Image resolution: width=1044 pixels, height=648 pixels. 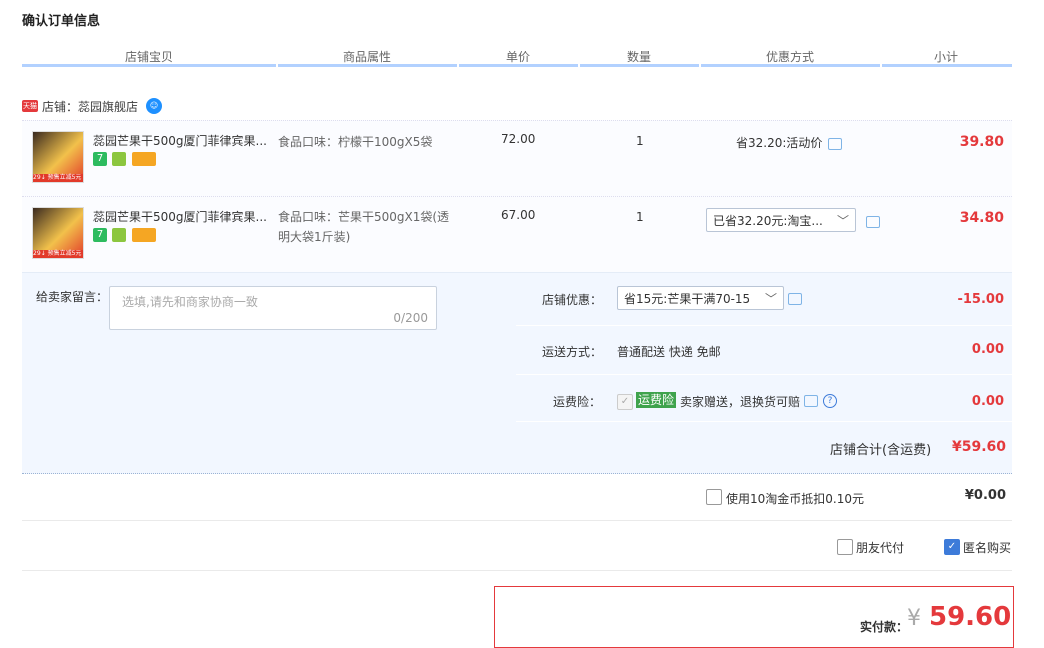 I want to click on shop-discount-value: -15.00, so click(x=980, y=299).